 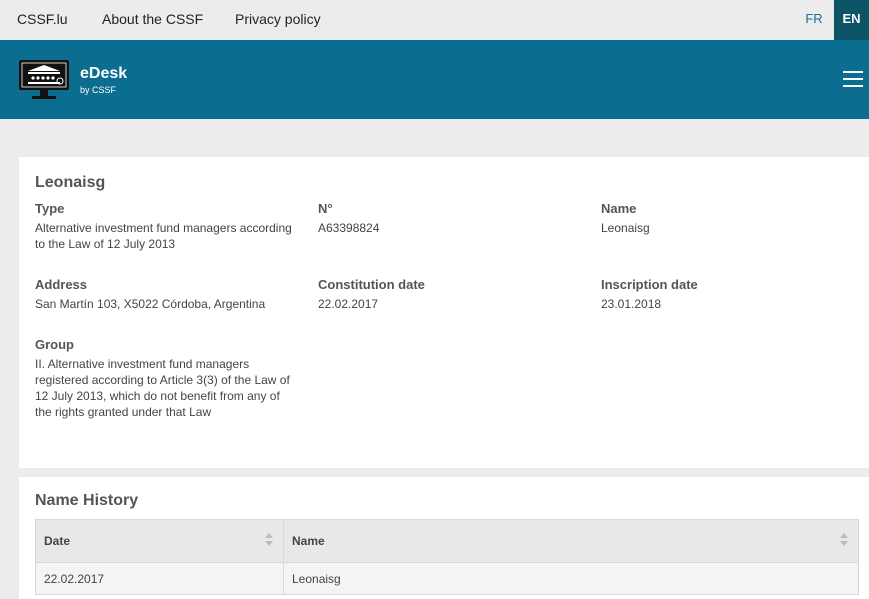 I want to click on name-history-table: Date Name 22.02.2017 Leonaisg, so click(x=447, y=557).